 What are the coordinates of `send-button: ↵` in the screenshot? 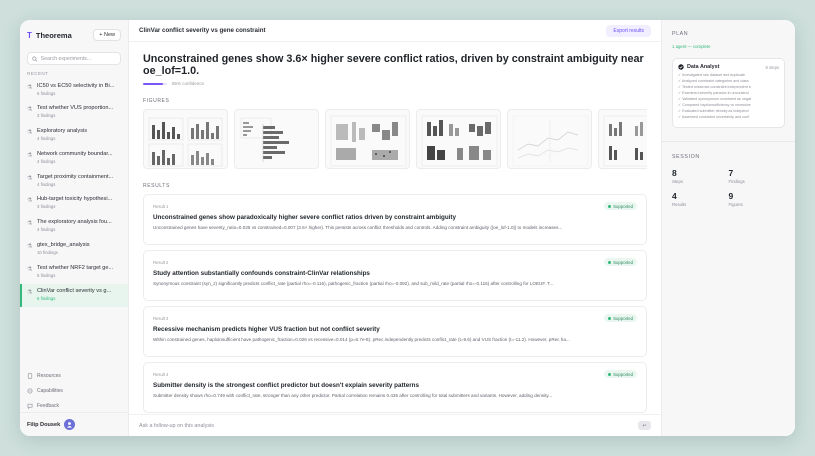 It's located at (644, 425).